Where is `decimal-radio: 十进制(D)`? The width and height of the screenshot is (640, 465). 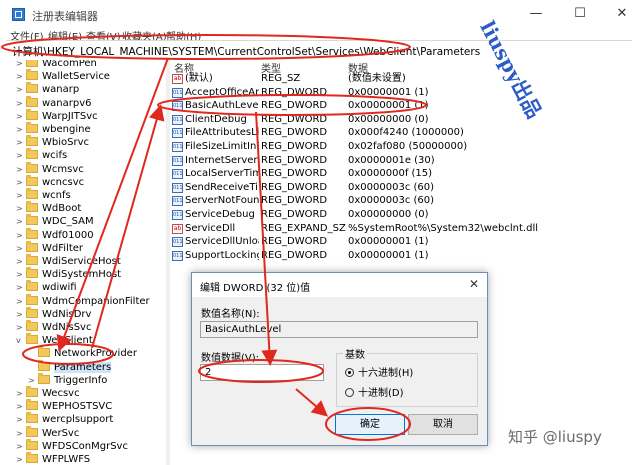
decimal-radio: 十进制(D) is located at coordinates (374, 391).